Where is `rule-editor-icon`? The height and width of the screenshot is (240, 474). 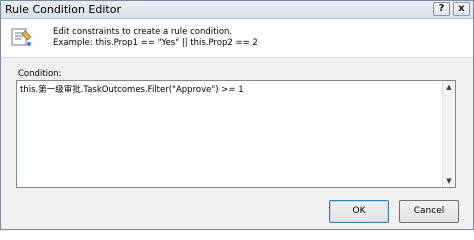
rule-editor-icon is located at coordinates (21, 37).